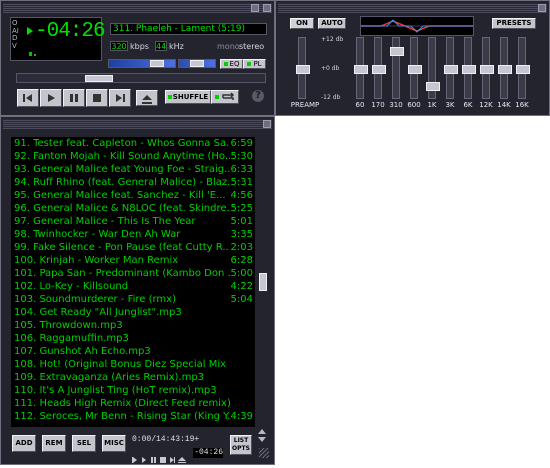 Image resolution: width=550 pixels, height=468 pixels. Describe the element at coordinates (16, 34) in the screenshot. I see `clutterbar: OAIDV` at that location.